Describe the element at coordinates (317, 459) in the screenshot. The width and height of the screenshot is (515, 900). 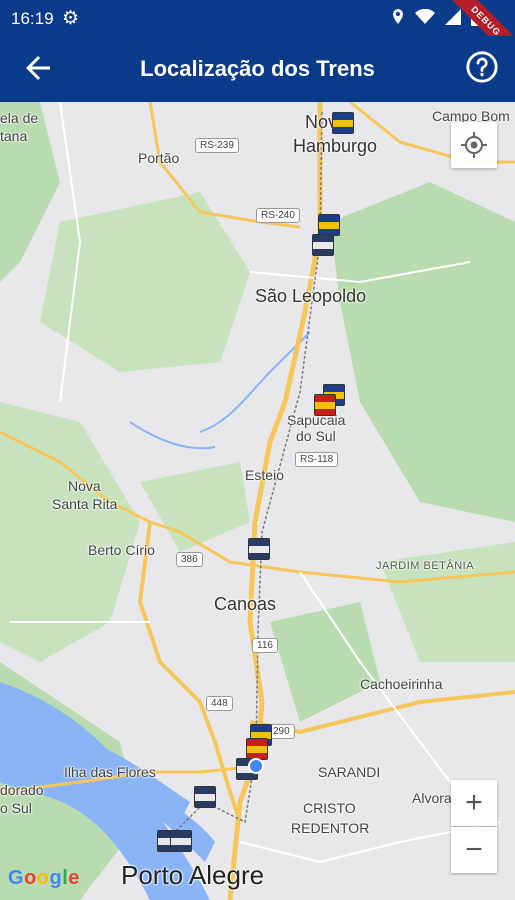
I see `road-shield-rs118: RS-118` at that location.